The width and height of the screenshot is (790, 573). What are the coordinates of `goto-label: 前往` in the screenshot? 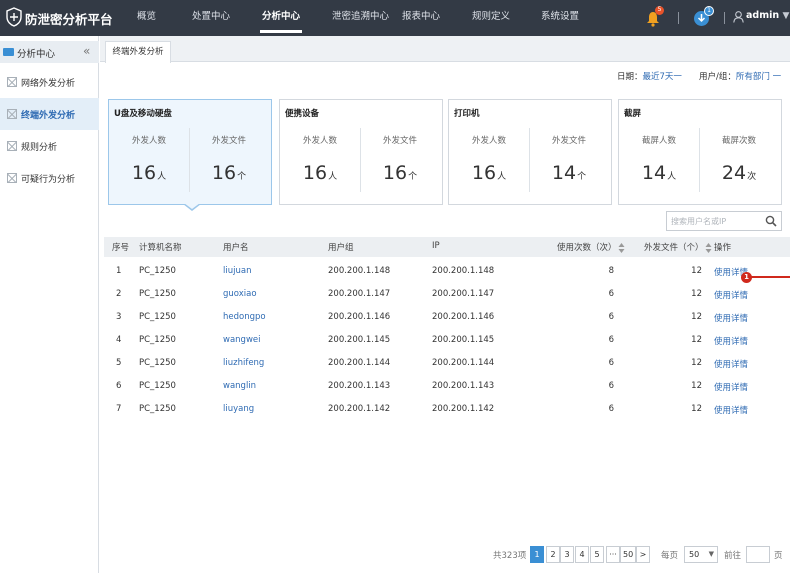 It's located at (733, 556).